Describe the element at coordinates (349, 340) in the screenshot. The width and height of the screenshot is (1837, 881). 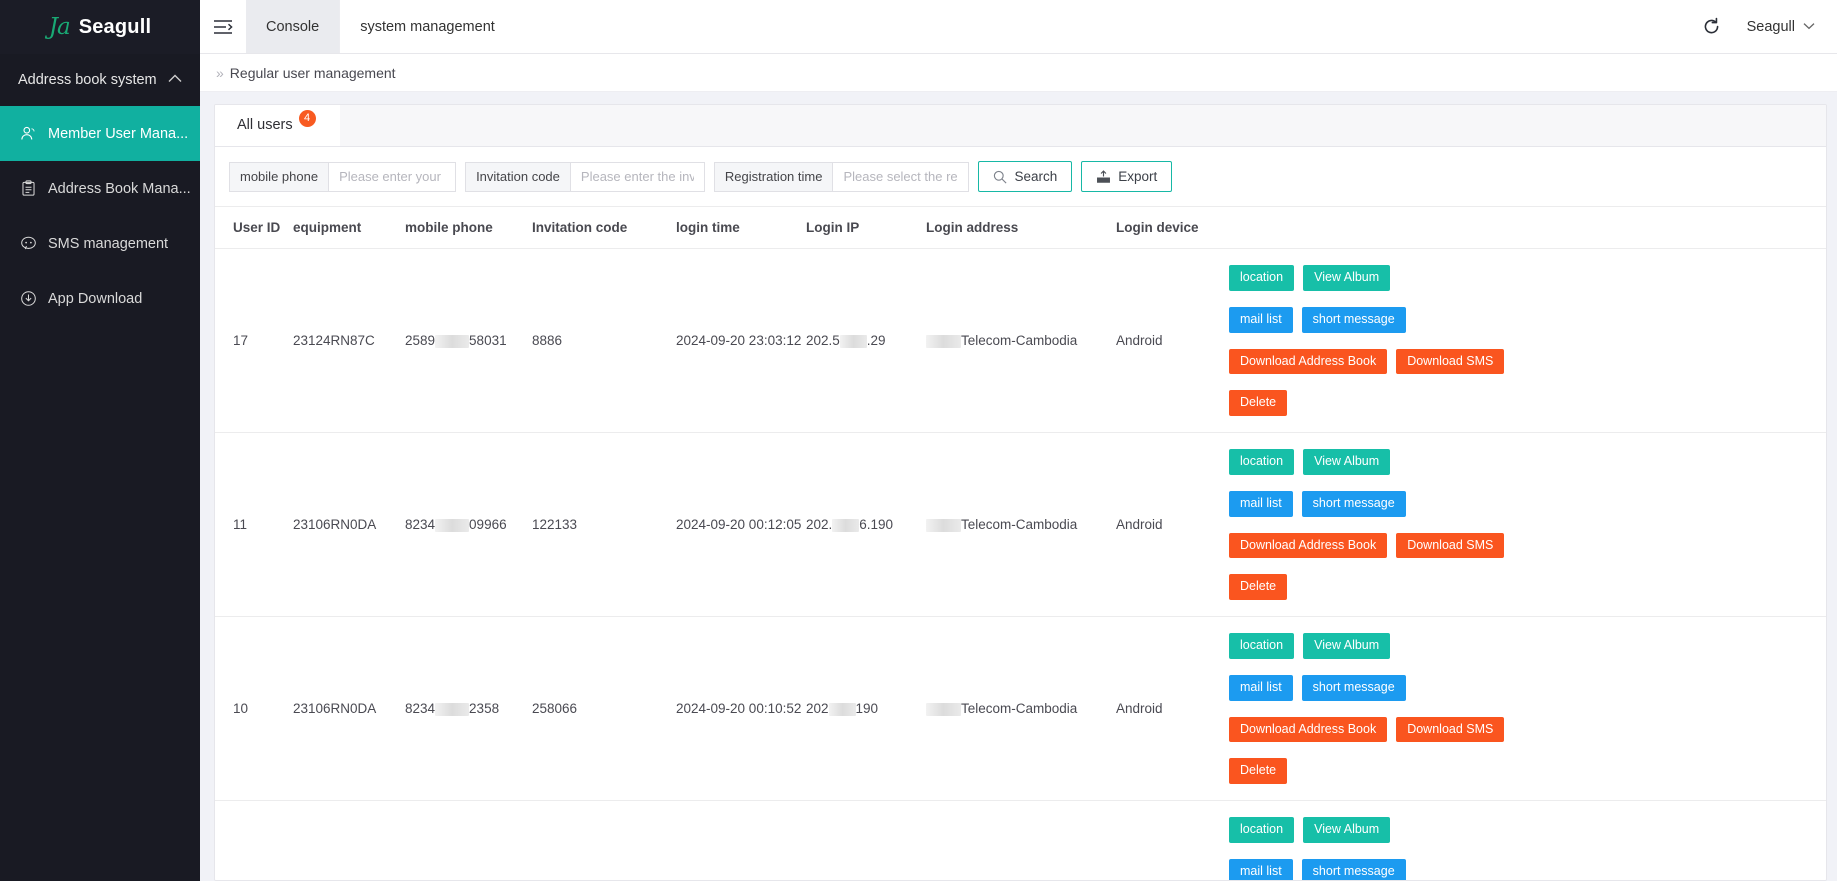
I see `cell-equipment: 23124RN87C` at that location.